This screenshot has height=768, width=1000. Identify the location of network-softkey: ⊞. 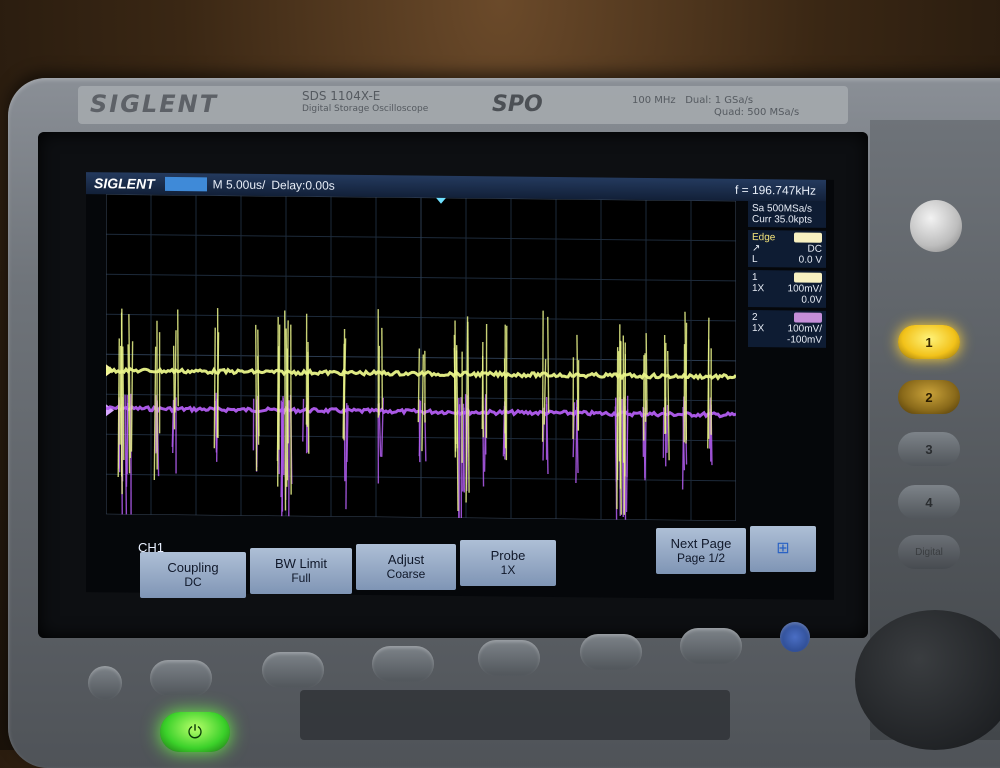
(783, 549).